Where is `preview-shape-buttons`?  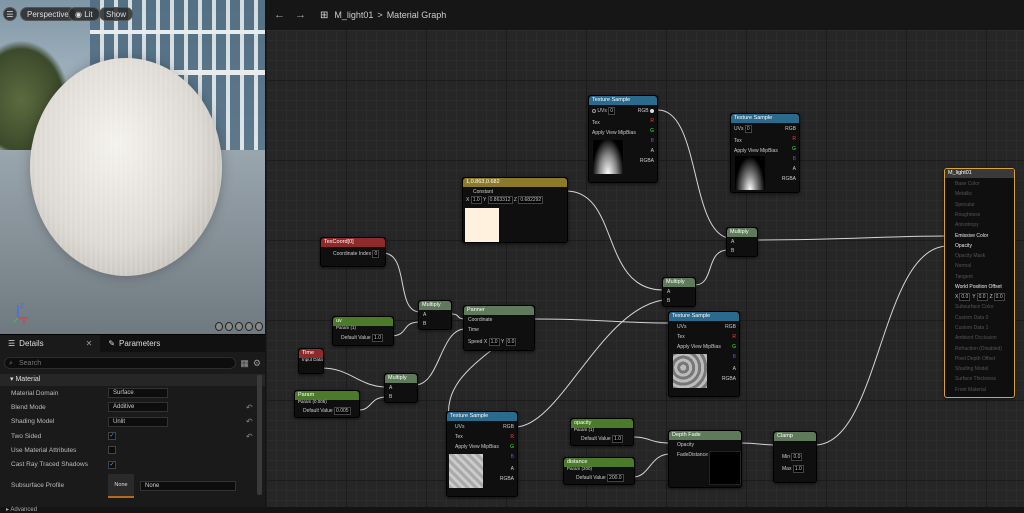
preview-shape-buttons is located at coordinates (239, 327).